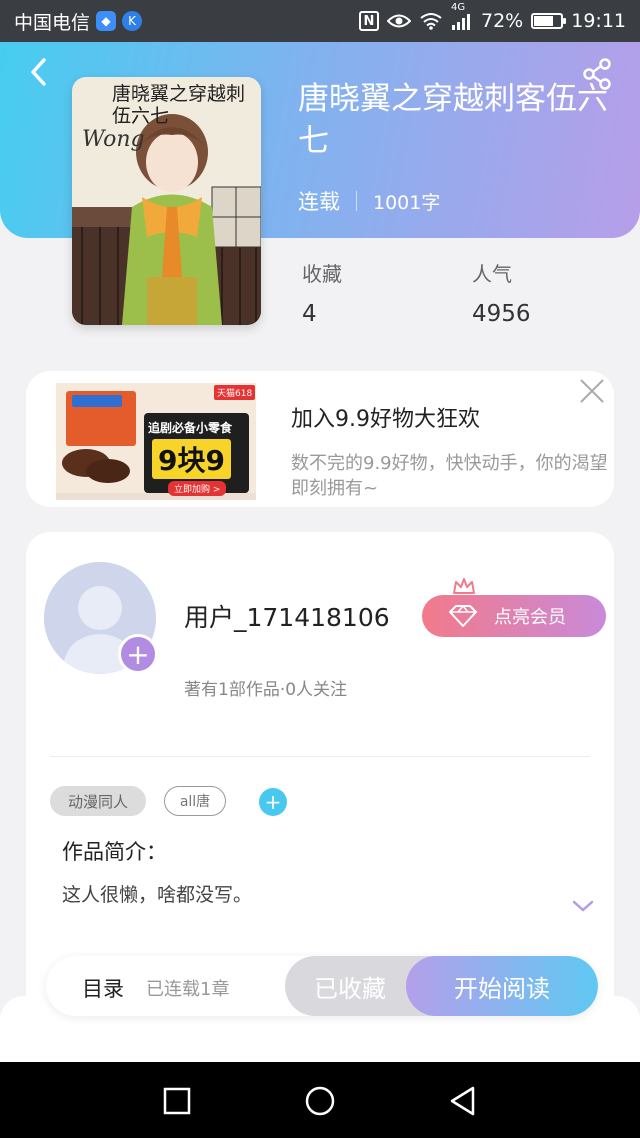  I want to click on toc-chapter-count: 已连载1章, so click(188, 989).